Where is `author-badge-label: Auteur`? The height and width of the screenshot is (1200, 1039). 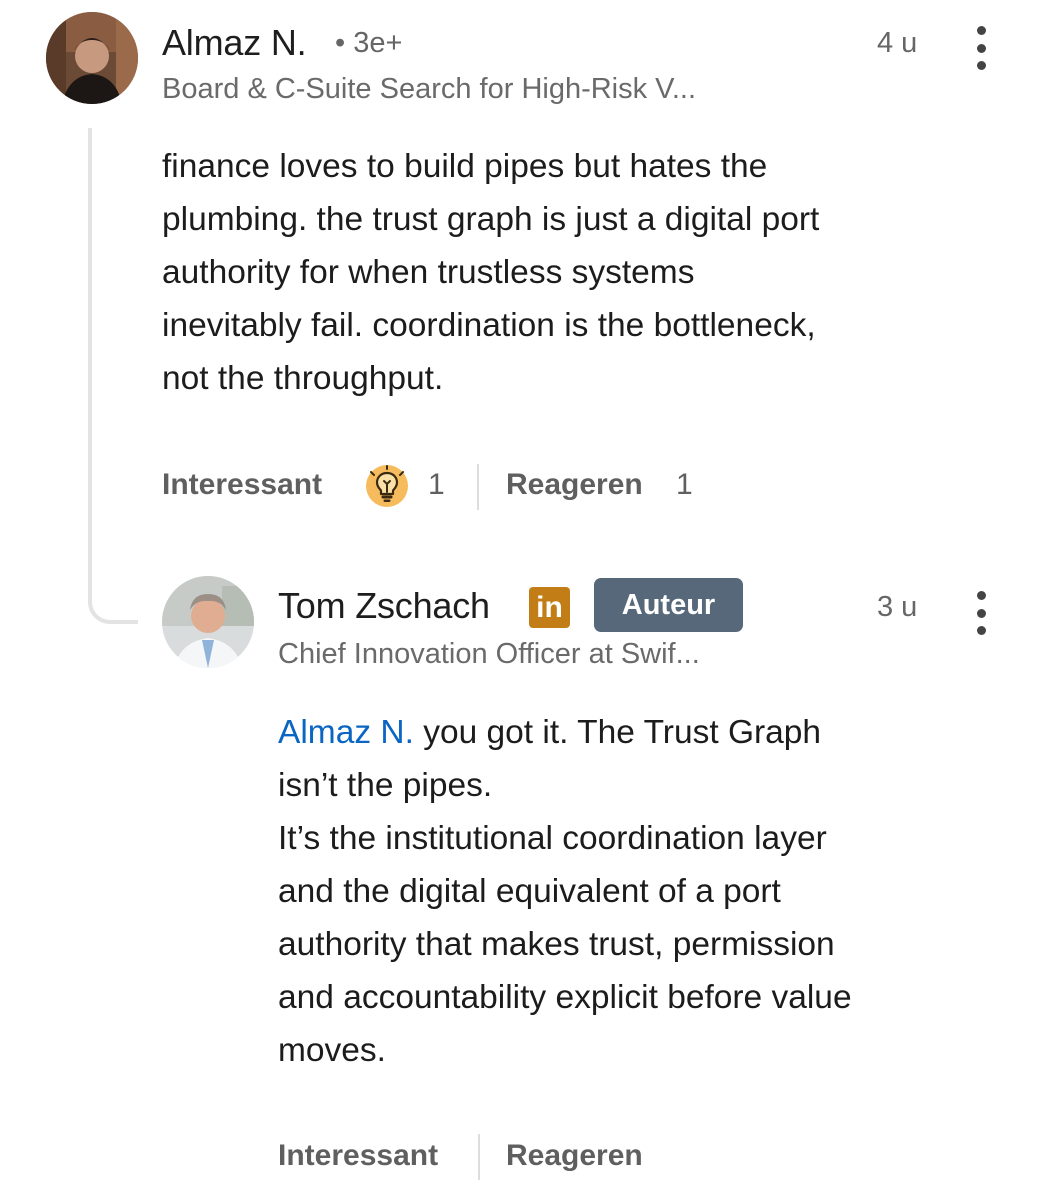
author-badge-label: Auteur is located at coordinates (668, 604).